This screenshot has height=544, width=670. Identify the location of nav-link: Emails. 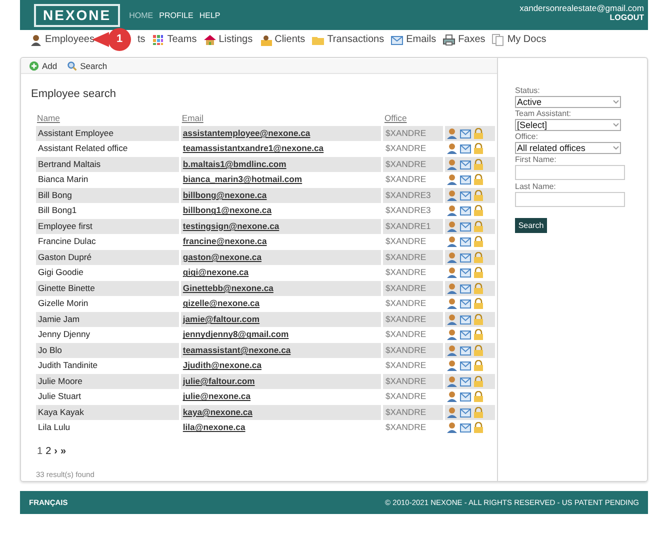
(413, 39).